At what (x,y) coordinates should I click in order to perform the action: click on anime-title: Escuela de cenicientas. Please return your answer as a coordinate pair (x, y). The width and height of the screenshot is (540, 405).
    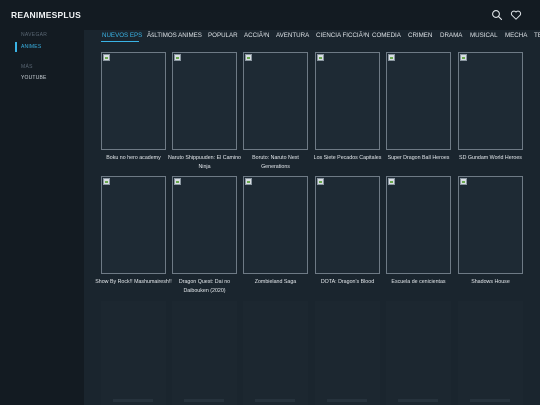
    Looking at the image, I should click on (418, 282).